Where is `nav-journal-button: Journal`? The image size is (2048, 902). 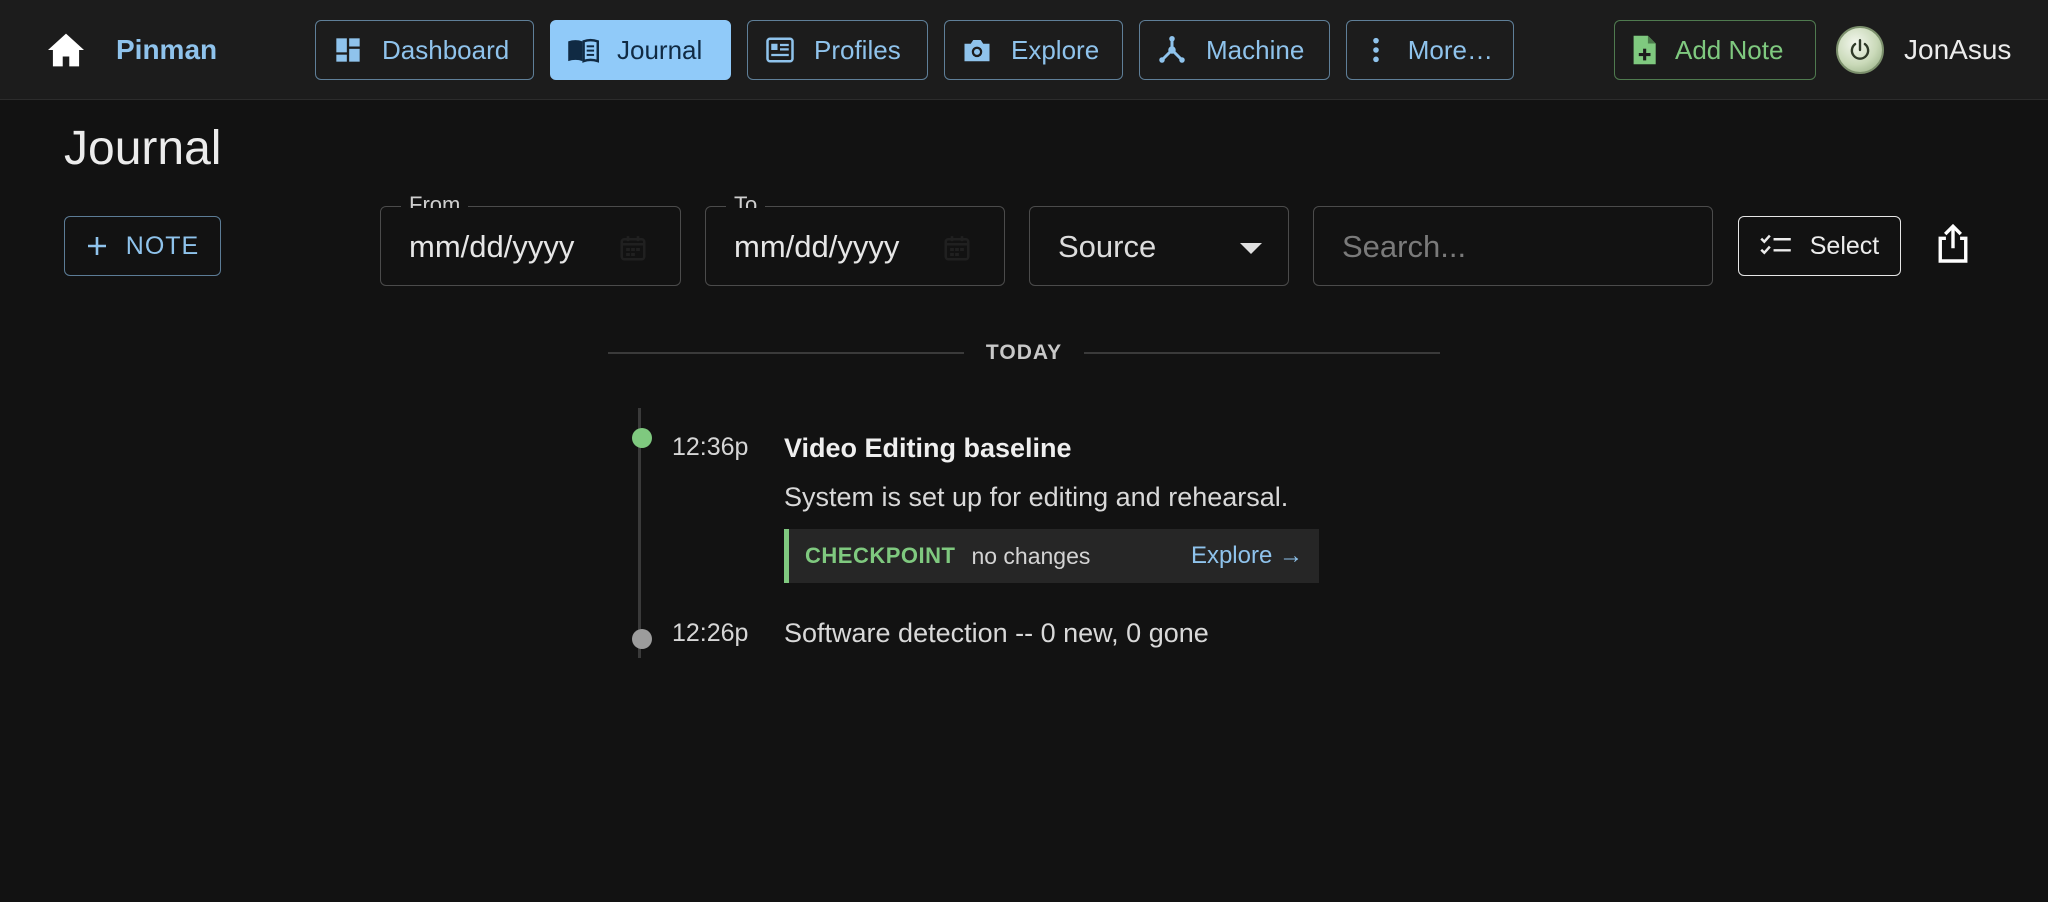
nav-journal-button: Journal is located at coordinates (640, 50).